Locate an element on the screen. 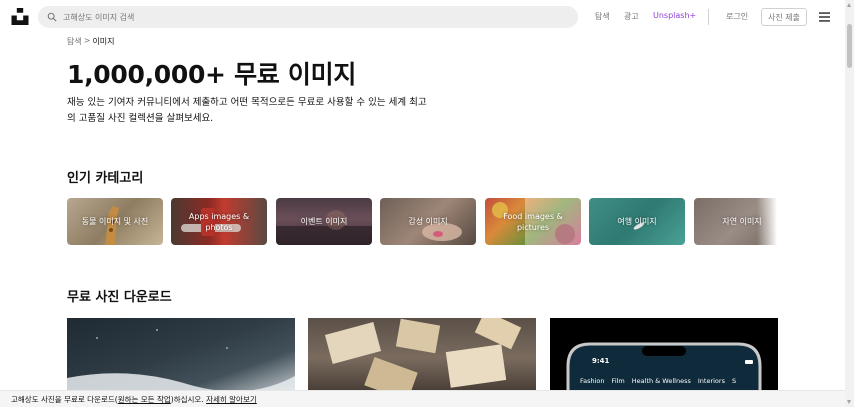 This screenshot has width=854, height=407. photo-3-phone-image is located at coordinates (664, 370).